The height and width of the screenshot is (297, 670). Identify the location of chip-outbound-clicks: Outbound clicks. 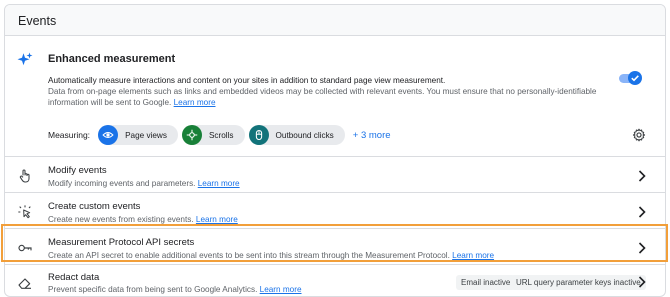
(296, 135).